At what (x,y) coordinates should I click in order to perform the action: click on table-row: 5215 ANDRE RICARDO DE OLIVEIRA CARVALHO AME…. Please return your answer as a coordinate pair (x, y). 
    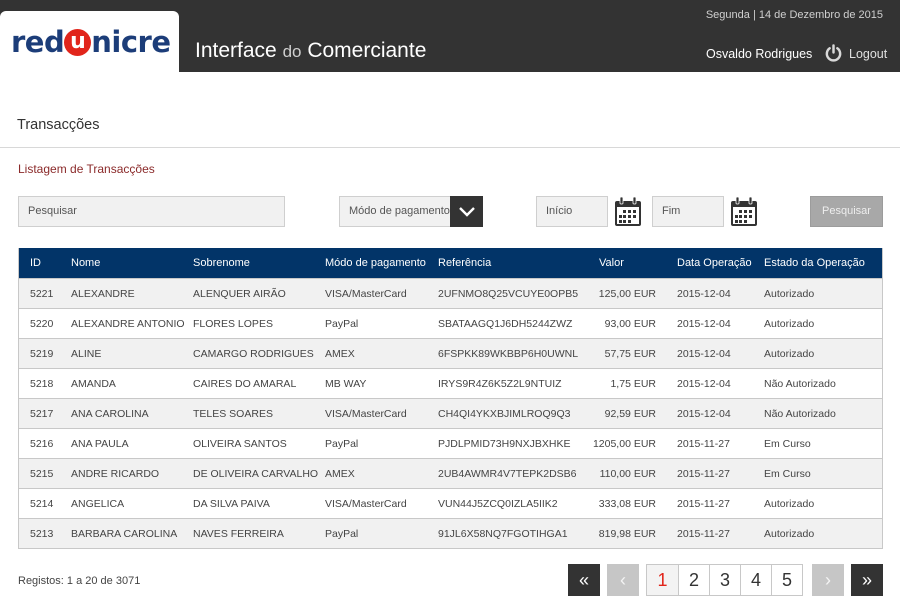
    Looking at the image, I should click on (450, 473).